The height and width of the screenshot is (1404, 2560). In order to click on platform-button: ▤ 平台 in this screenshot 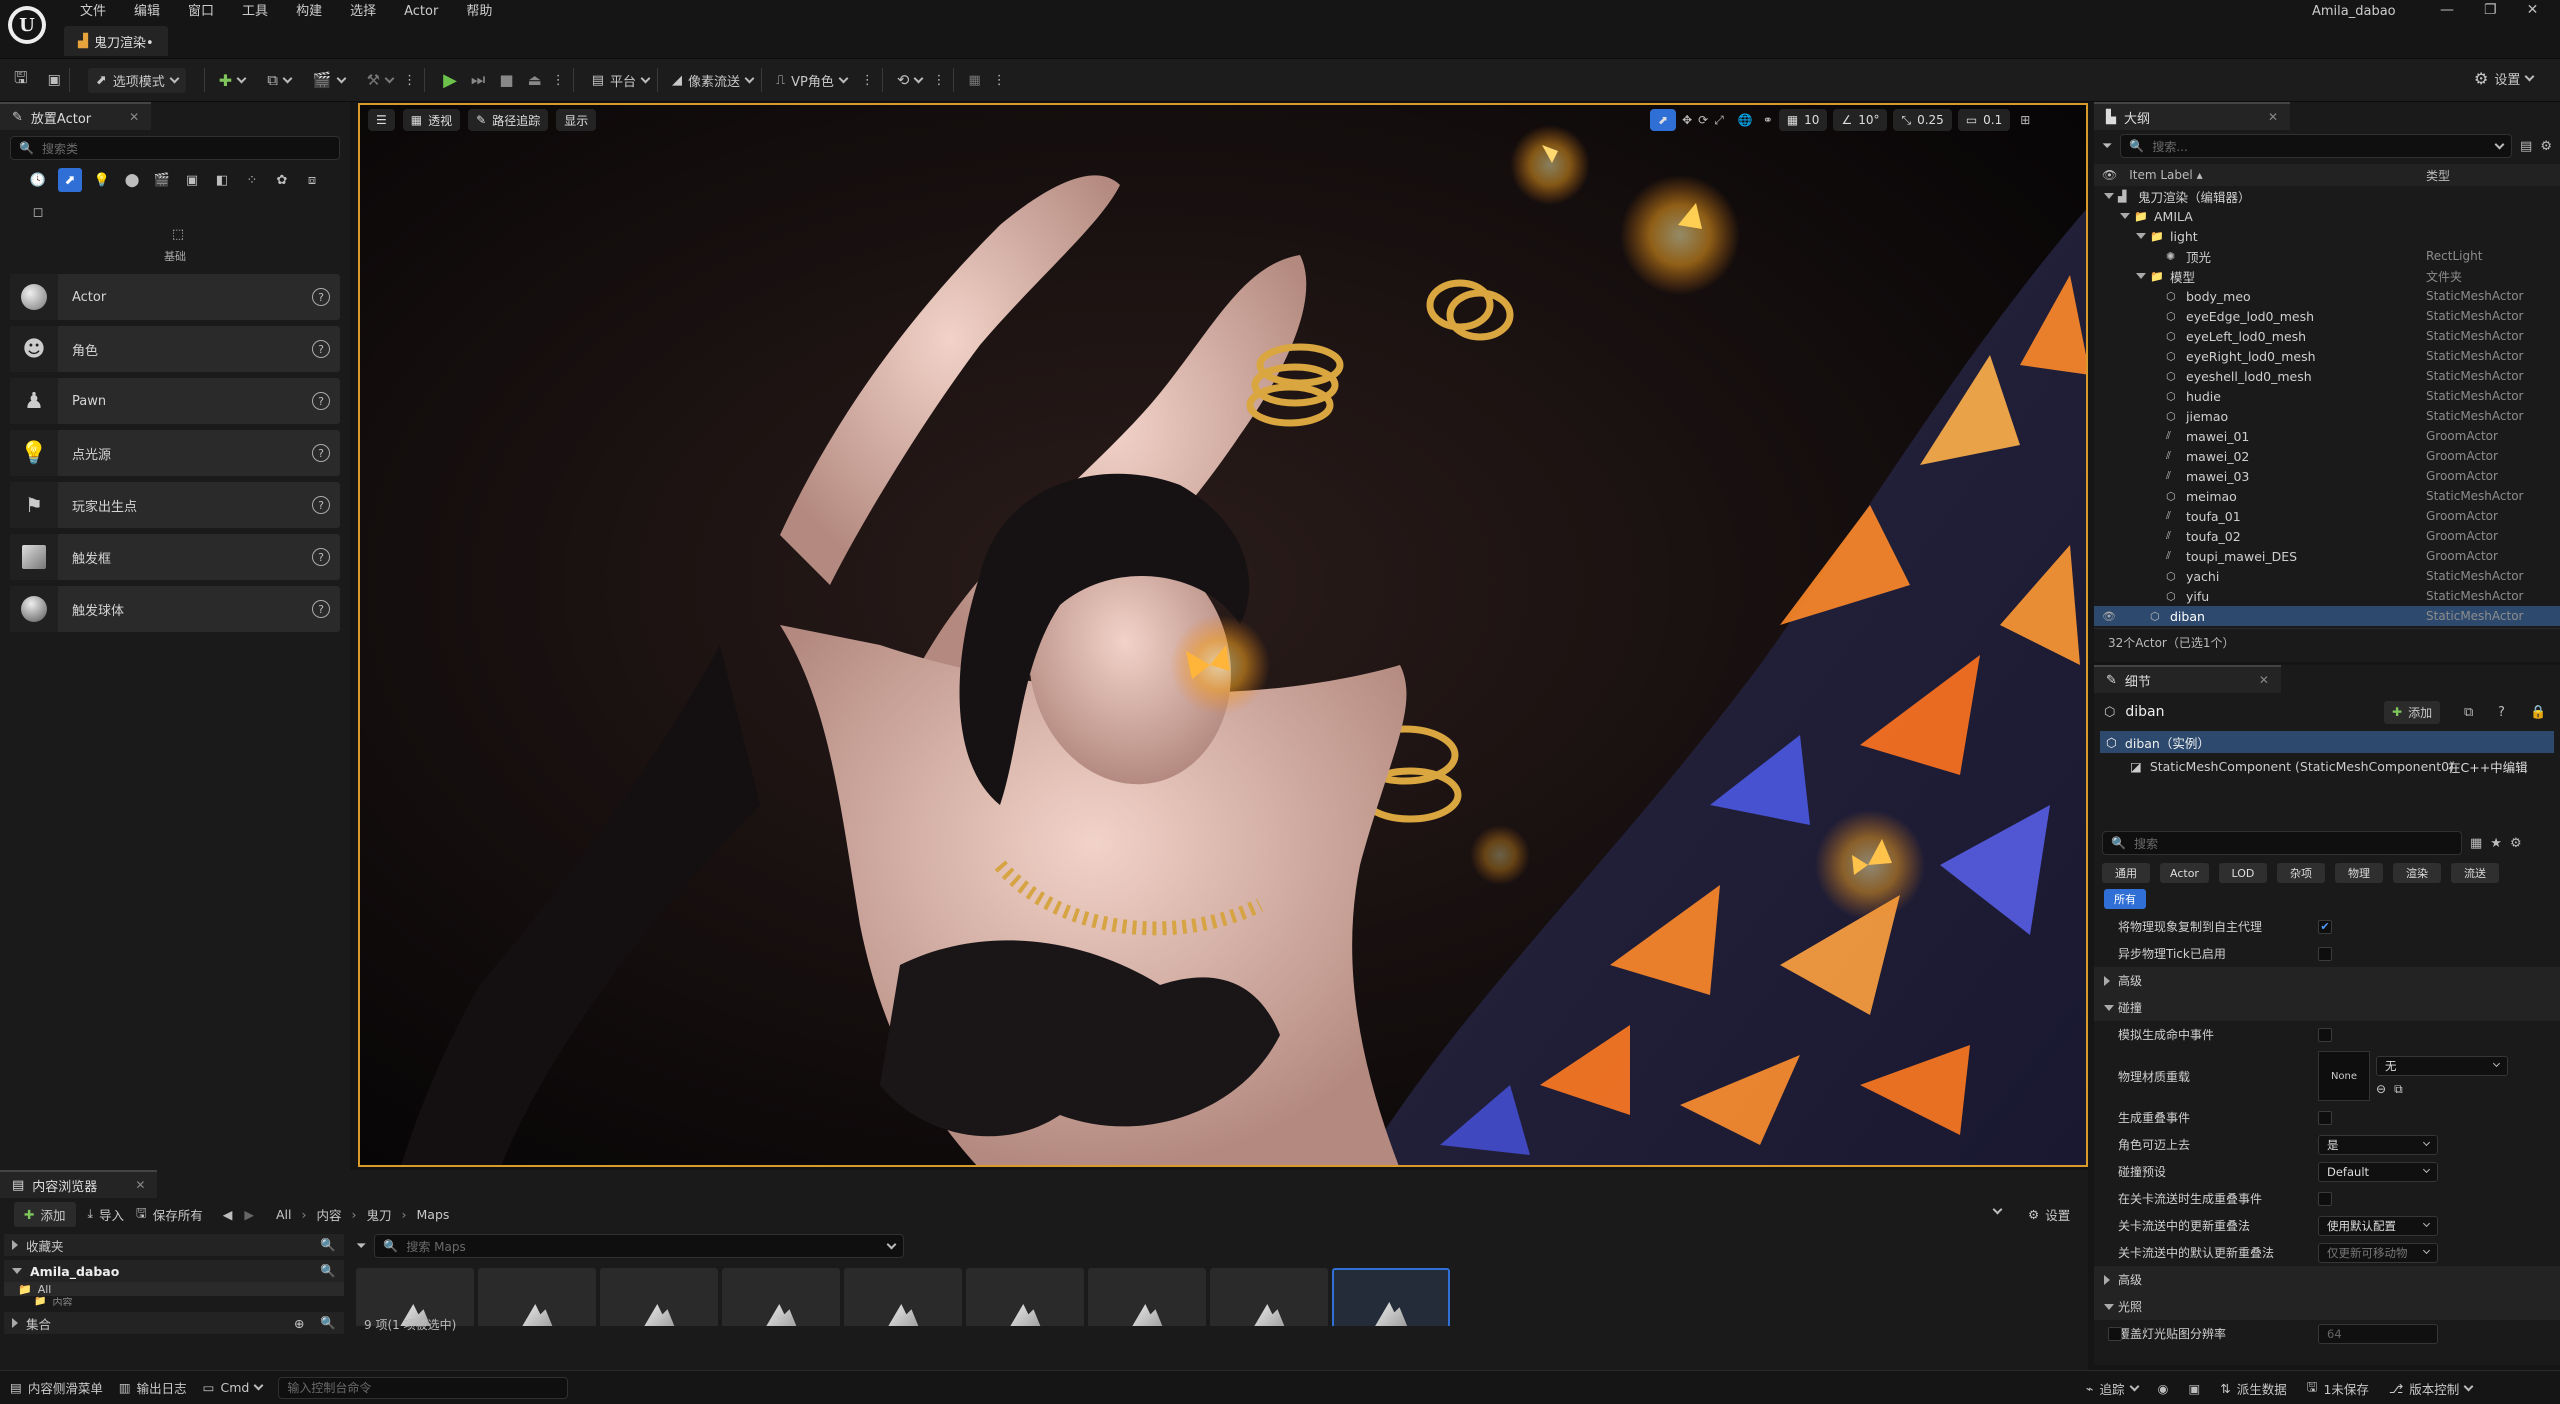, I will do `click(621, 80)`.